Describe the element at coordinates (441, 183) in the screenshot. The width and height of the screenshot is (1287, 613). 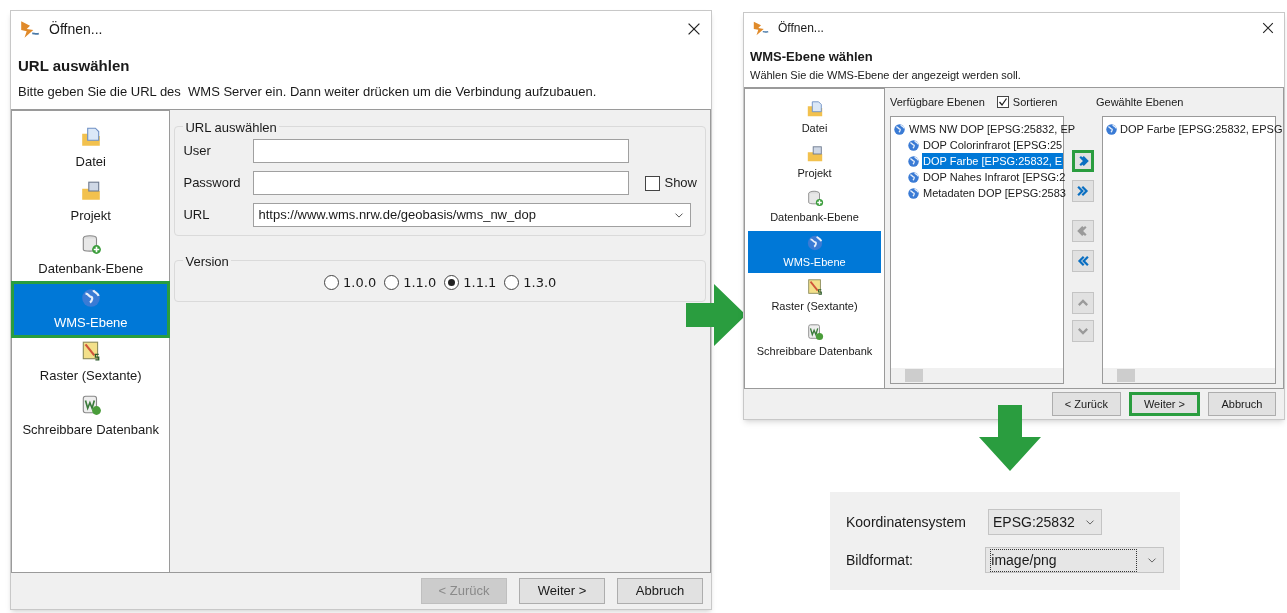
I see `password-field` at that location.